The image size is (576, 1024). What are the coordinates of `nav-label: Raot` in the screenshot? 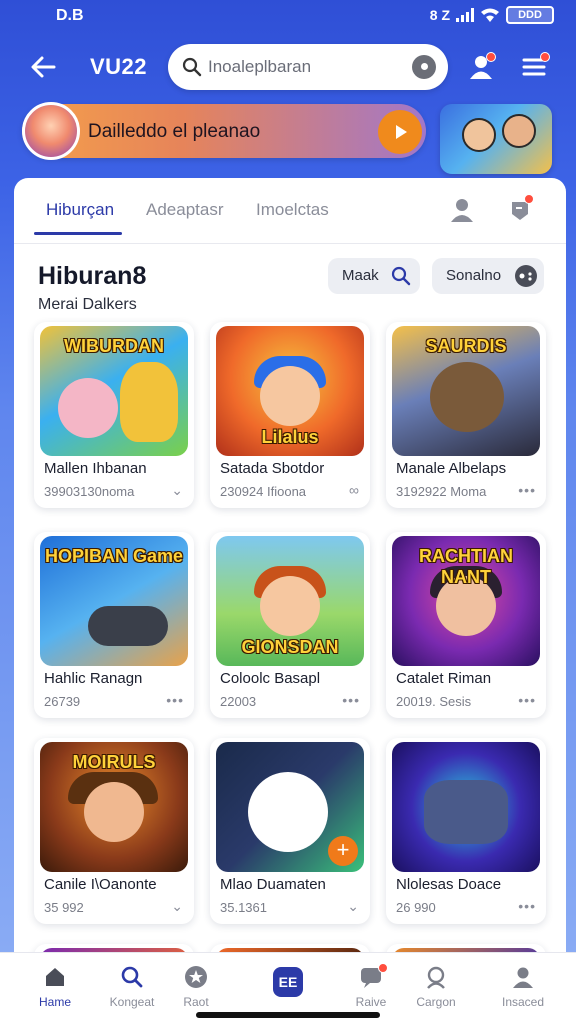 It's located at (196, 1002).